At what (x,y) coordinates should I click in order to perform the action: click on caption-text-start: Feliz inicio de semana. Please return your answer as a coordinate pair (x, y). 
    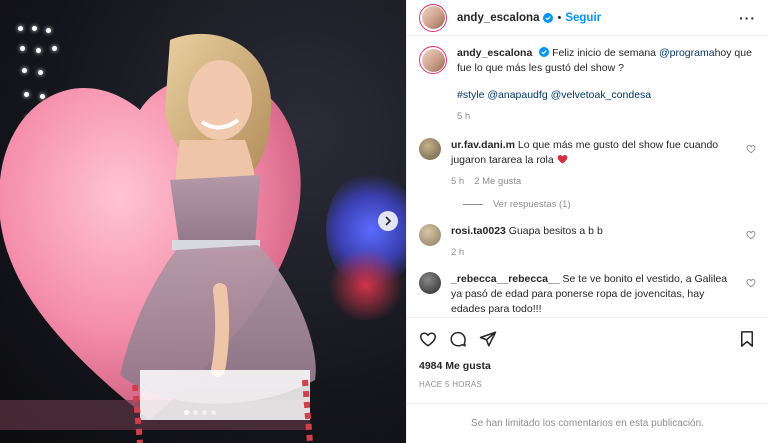
    Looking at the image, I should click on (605, 53).